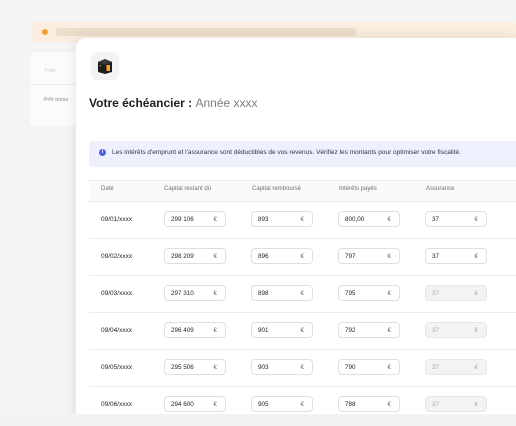 The height and width of the screenshot is (426, 516). What do you see at coordinates (282, 367) in the screenshot?
I see `capital-rembourse-input: 903 €` at bounding box center [282, 367].